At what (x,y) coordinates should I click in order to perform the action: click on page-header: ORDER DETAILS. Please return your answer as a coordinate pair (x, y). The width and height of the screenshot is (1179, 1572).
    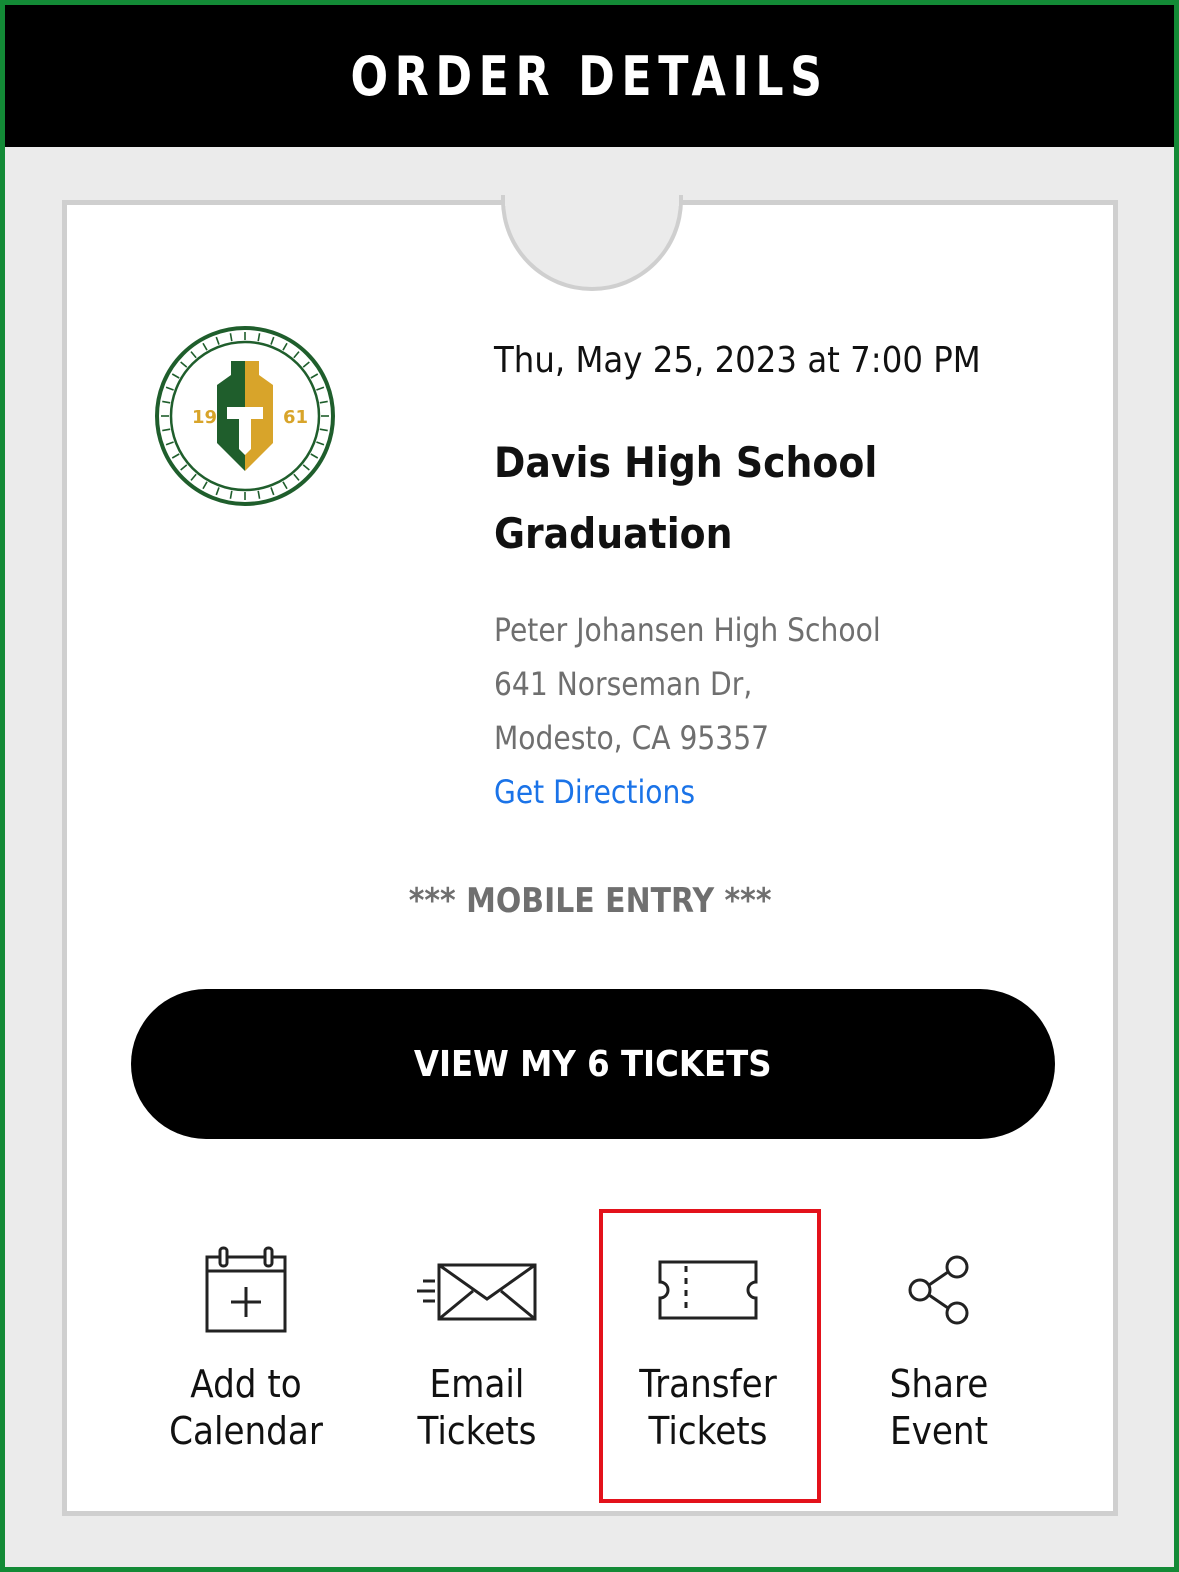
    Looking at the image, I should click on (589, 76).